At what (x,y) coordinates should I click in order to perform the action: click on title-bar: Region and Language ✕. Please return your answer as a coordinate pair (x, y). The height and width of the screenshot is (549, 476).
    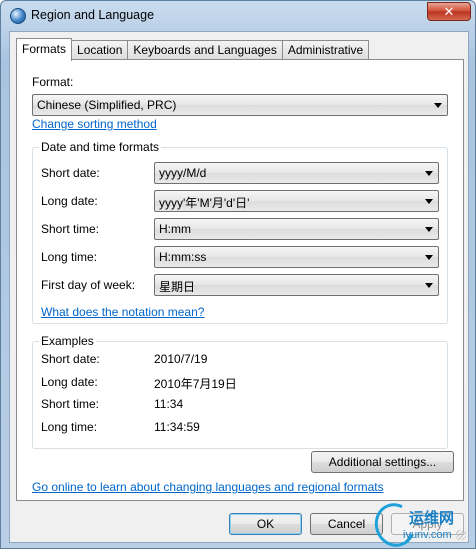
    Looking at the image, I should click on (238, 16).